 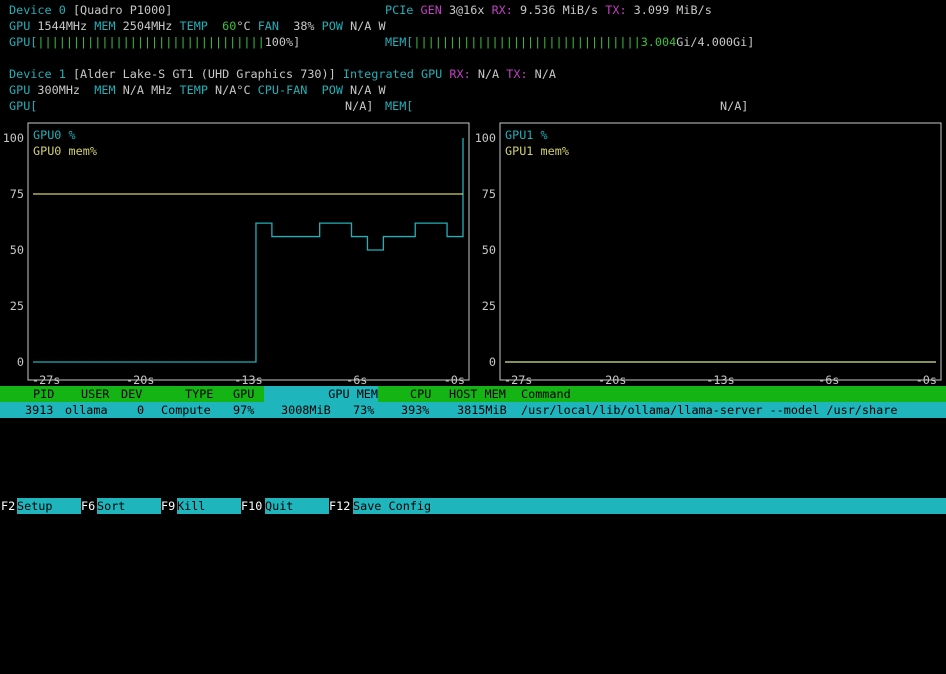 I want to click on y-tick-label: 100, so click(x=485, y=138).